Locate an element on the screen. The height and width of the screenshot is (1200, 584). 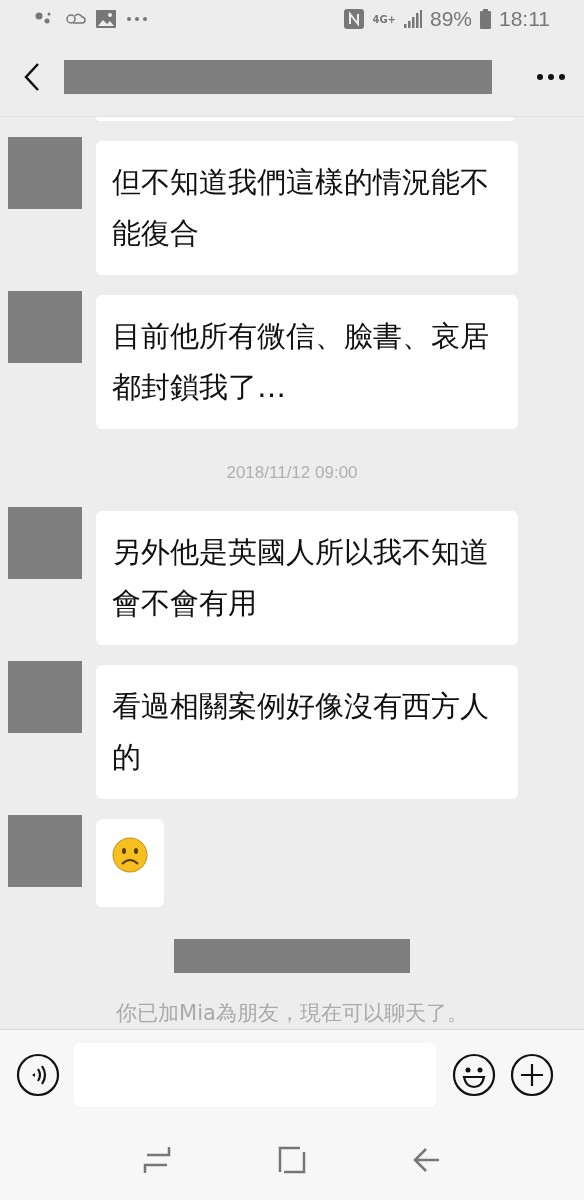
back-icon is located at coordinates (32, 77).